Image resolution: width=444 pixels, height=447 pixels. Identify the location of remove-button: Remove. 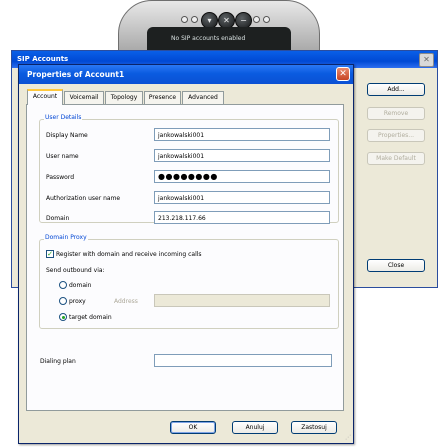
(396, 113).